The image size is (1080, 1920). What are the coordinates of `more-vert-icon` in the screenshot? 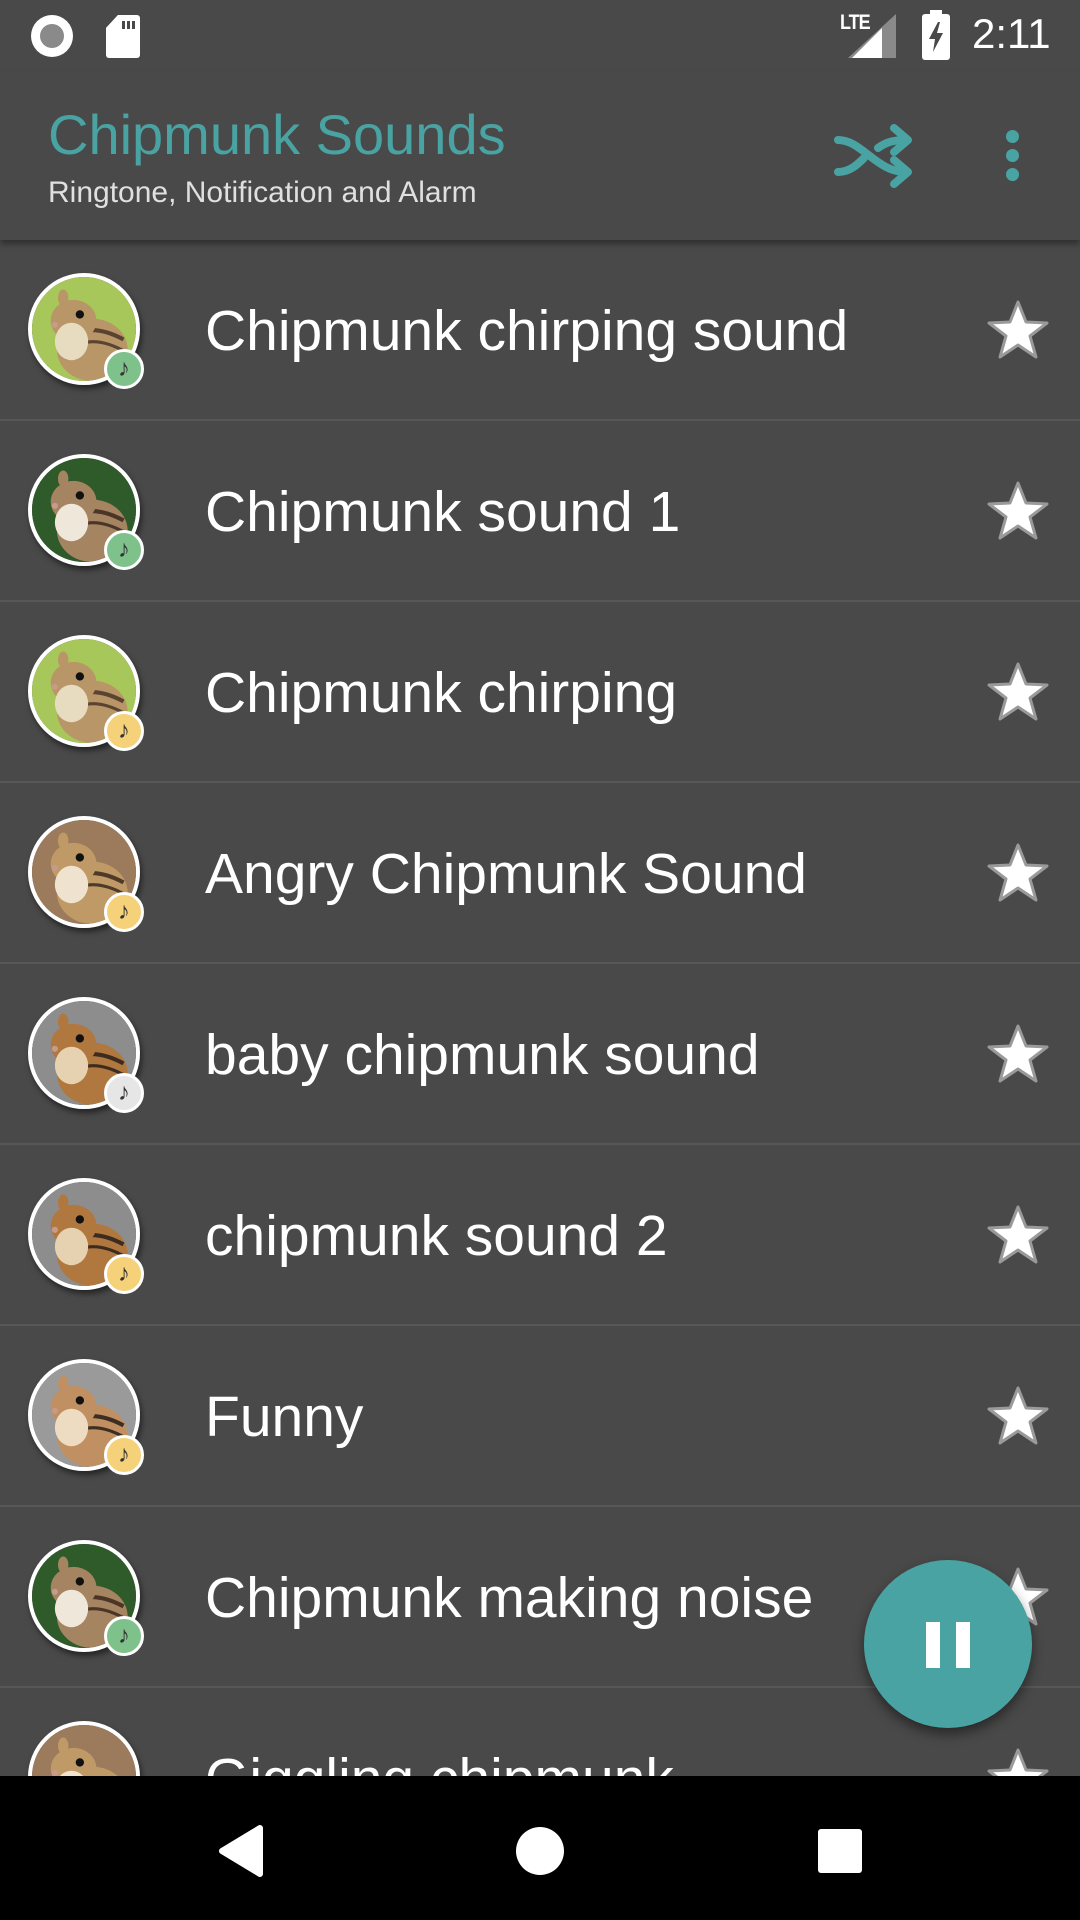 It's located at (1012, 136).